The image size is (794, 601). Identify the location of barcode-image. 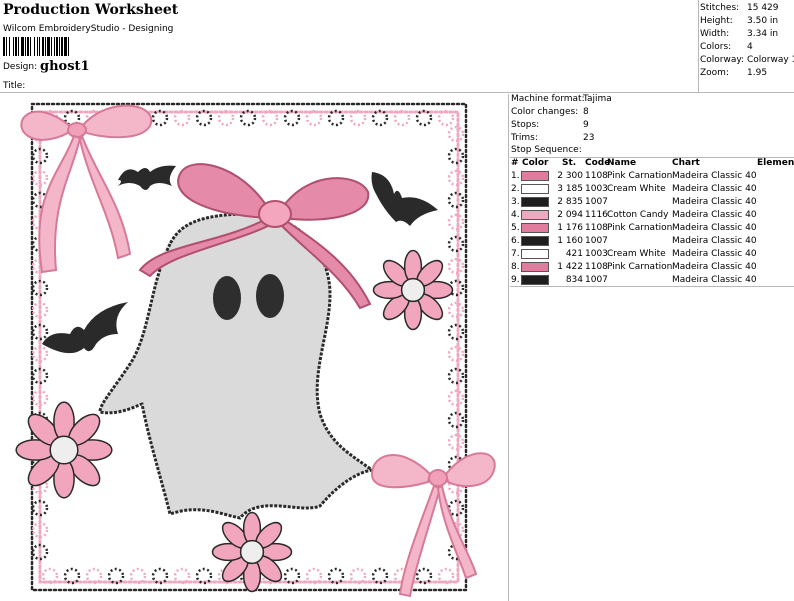
(58, 46).